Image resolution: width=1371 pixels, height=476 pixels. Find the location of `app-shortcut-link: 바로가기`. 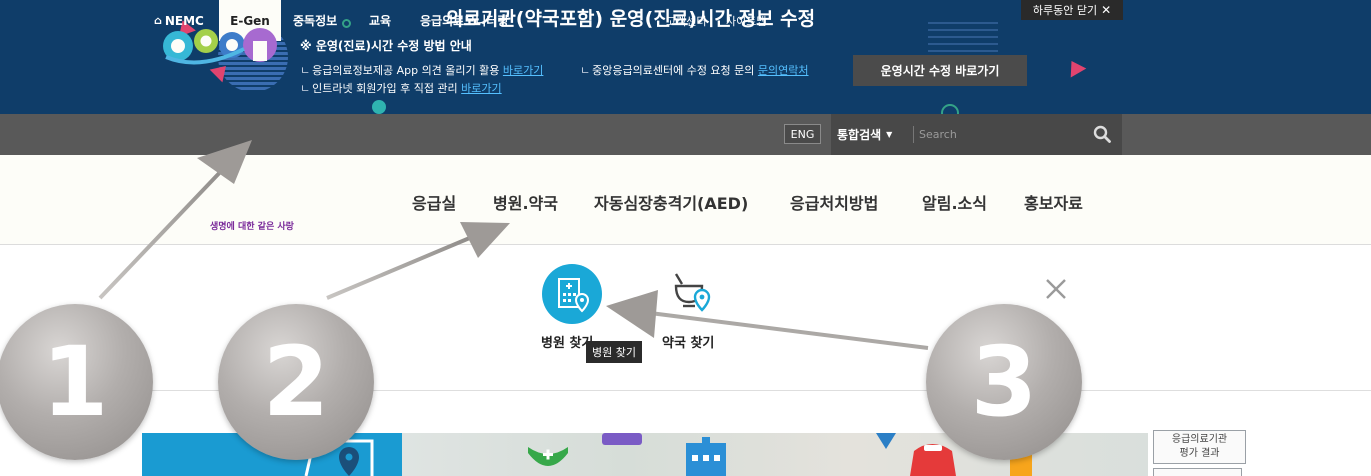

app-shortcut-link: 바로가기 is located at coordinates (523, 70).